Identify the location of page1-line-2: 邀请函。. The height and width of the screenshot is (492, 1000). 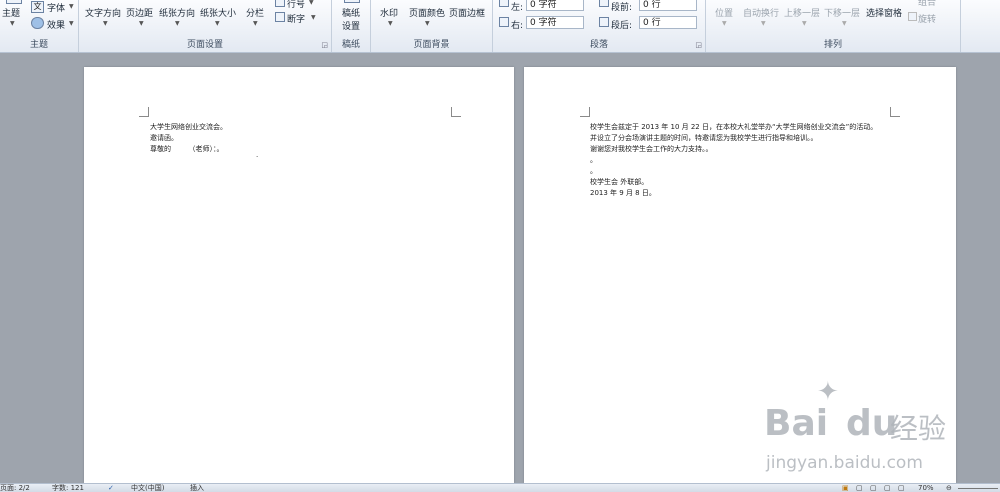
(164, 138).